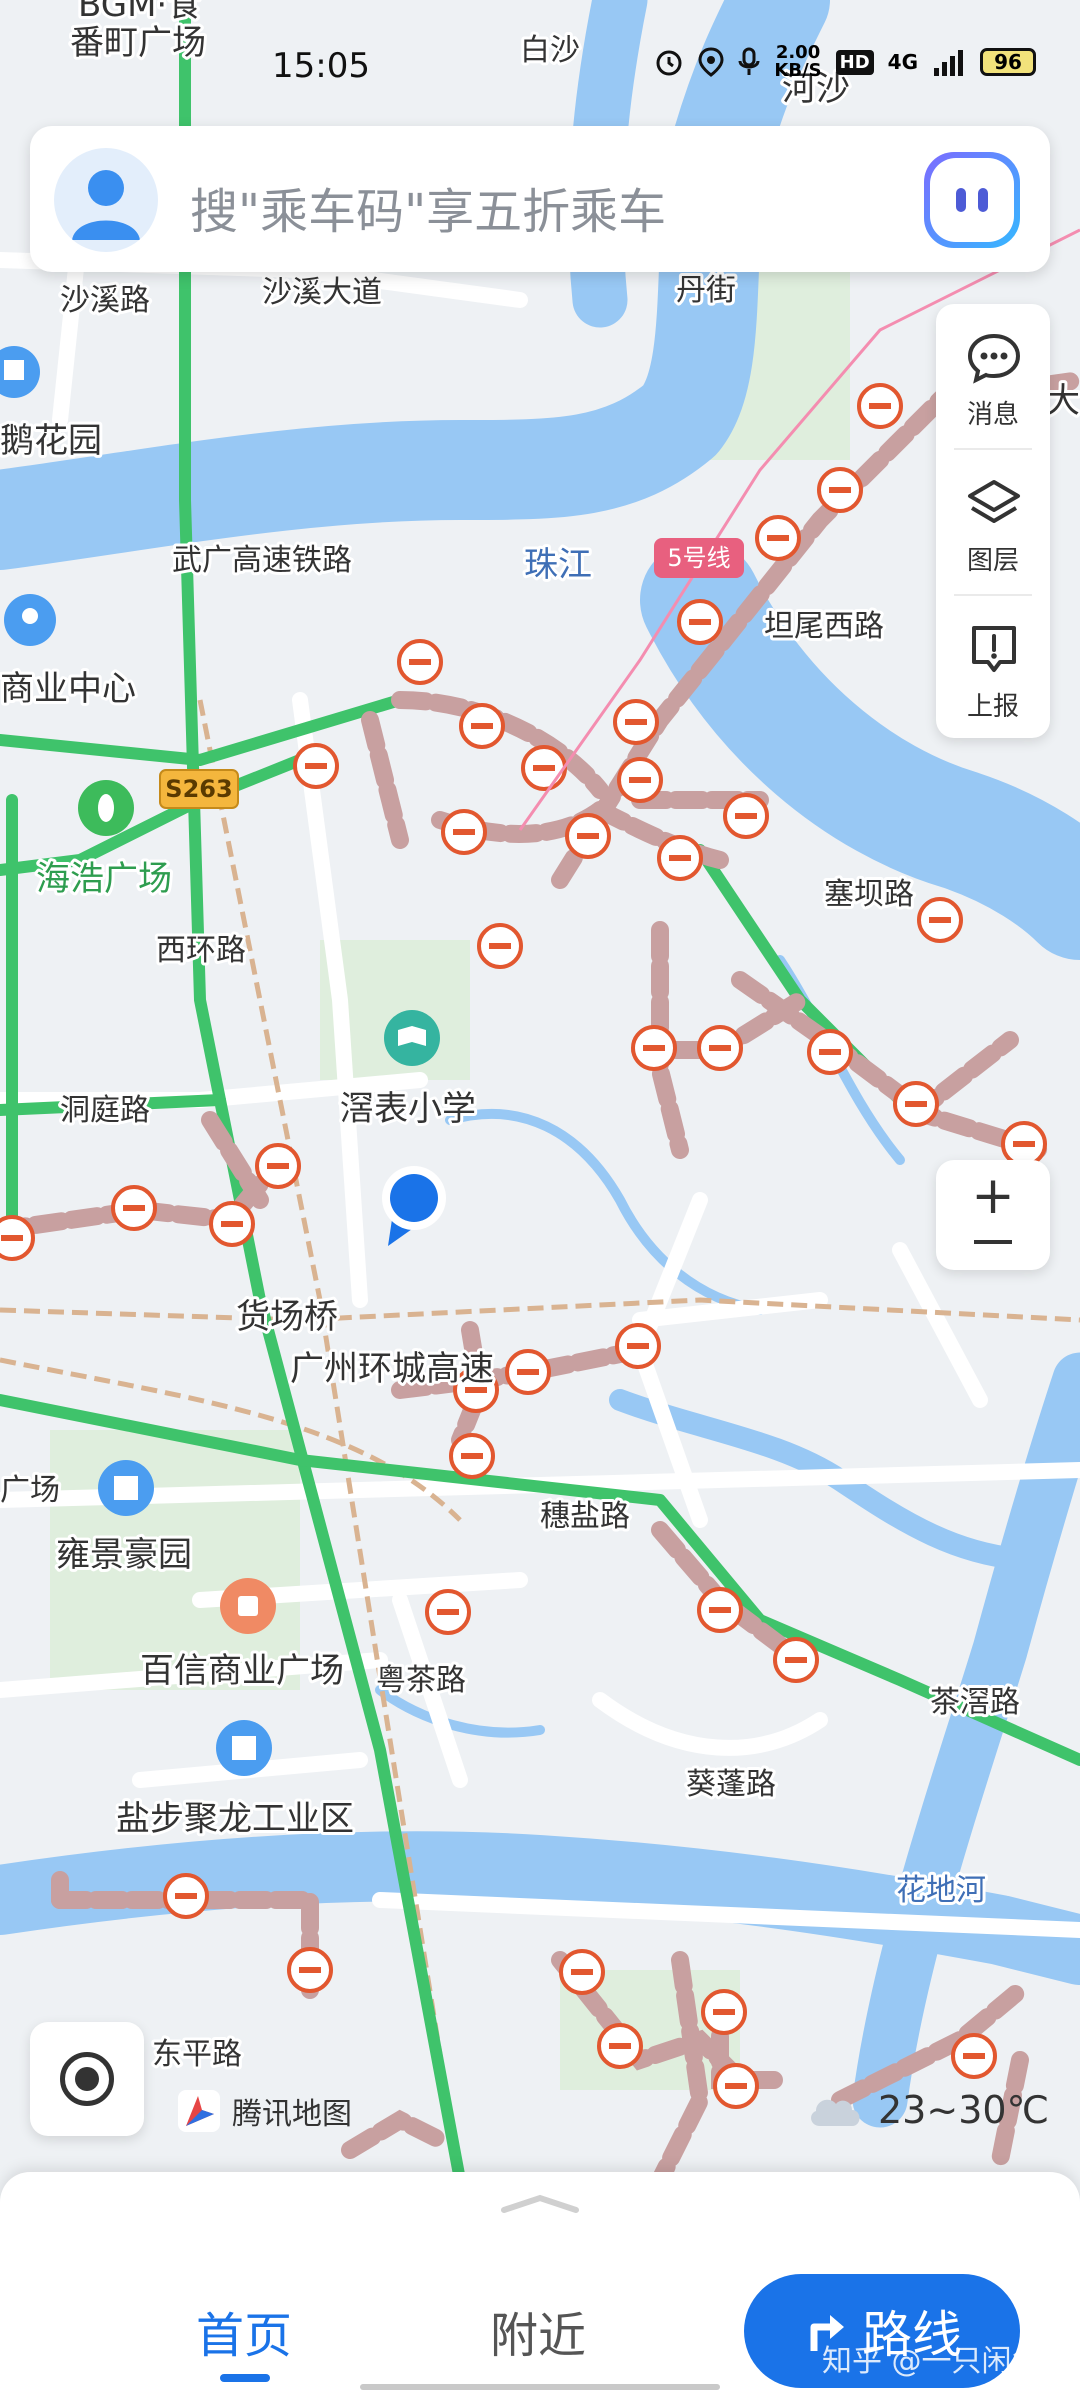 This screenshot has height=2400, width=1080. Describe the element at coordinates (994, 501) in the screenshot. I see `layers-icon` at that location.